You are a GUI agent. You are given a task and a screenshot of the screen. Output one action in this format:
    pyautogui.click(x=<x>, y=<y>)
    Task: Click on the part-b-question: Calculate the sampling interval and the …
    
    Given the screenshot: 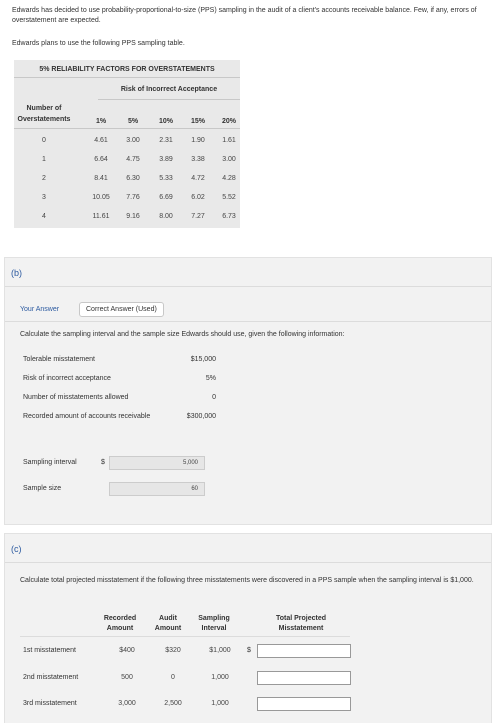 What is the action you would take?
    pyautogui.click(x=182, y=334)
    